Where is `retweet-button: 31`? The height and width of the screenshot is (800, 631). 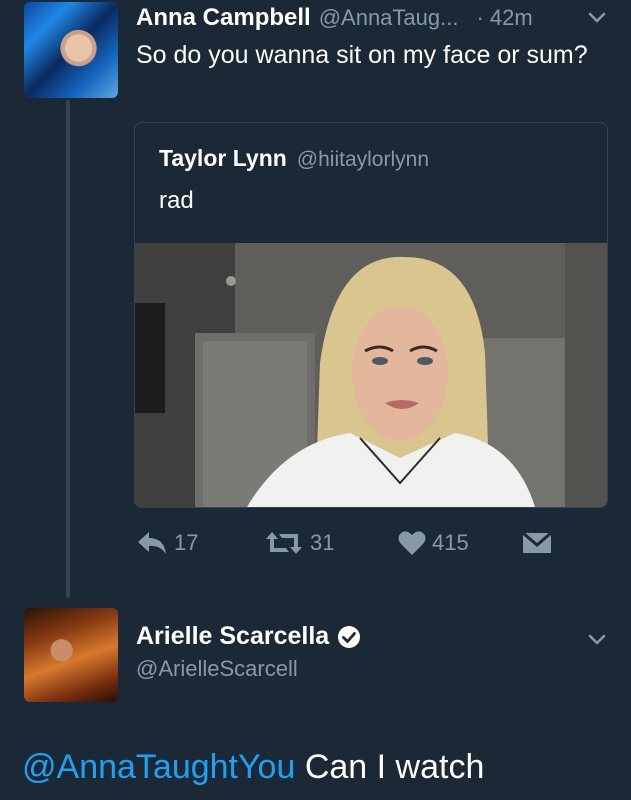 retweet-button: 31 is located at coordinates (299, 543).